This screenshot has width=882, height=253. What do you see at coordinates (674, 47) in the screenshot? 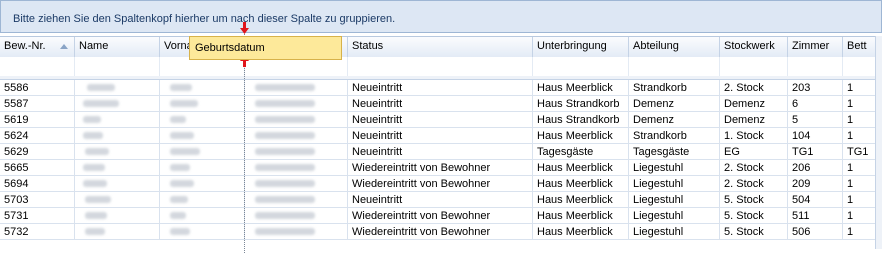
I see `column-header-abteilung: Abteilung` at bounding box center [674, 47].